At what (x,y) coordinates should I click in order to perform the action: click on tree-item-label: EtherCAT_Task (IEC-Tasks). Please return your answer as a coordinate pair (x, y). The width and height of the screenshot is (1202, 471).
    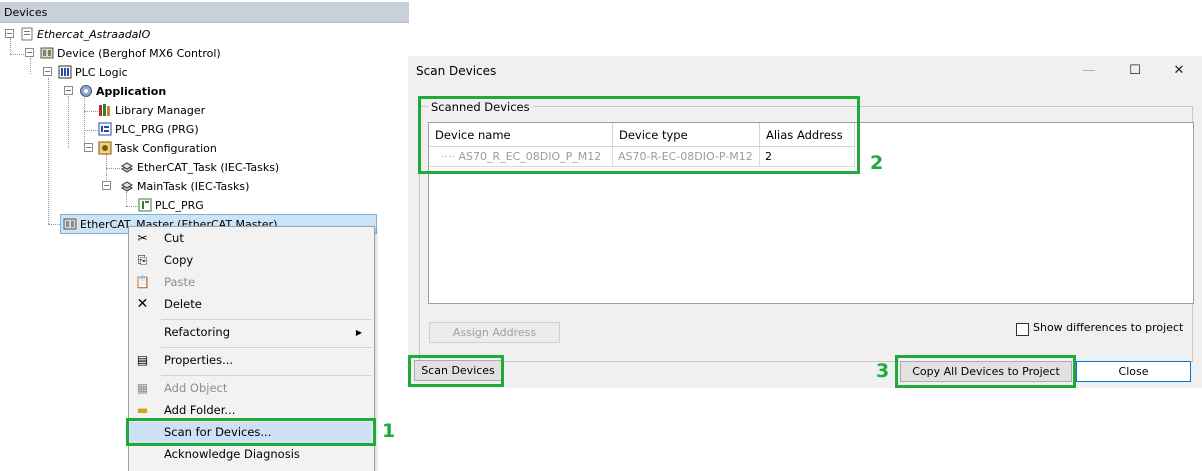
    Looking at the image, I should click on (208, 167).